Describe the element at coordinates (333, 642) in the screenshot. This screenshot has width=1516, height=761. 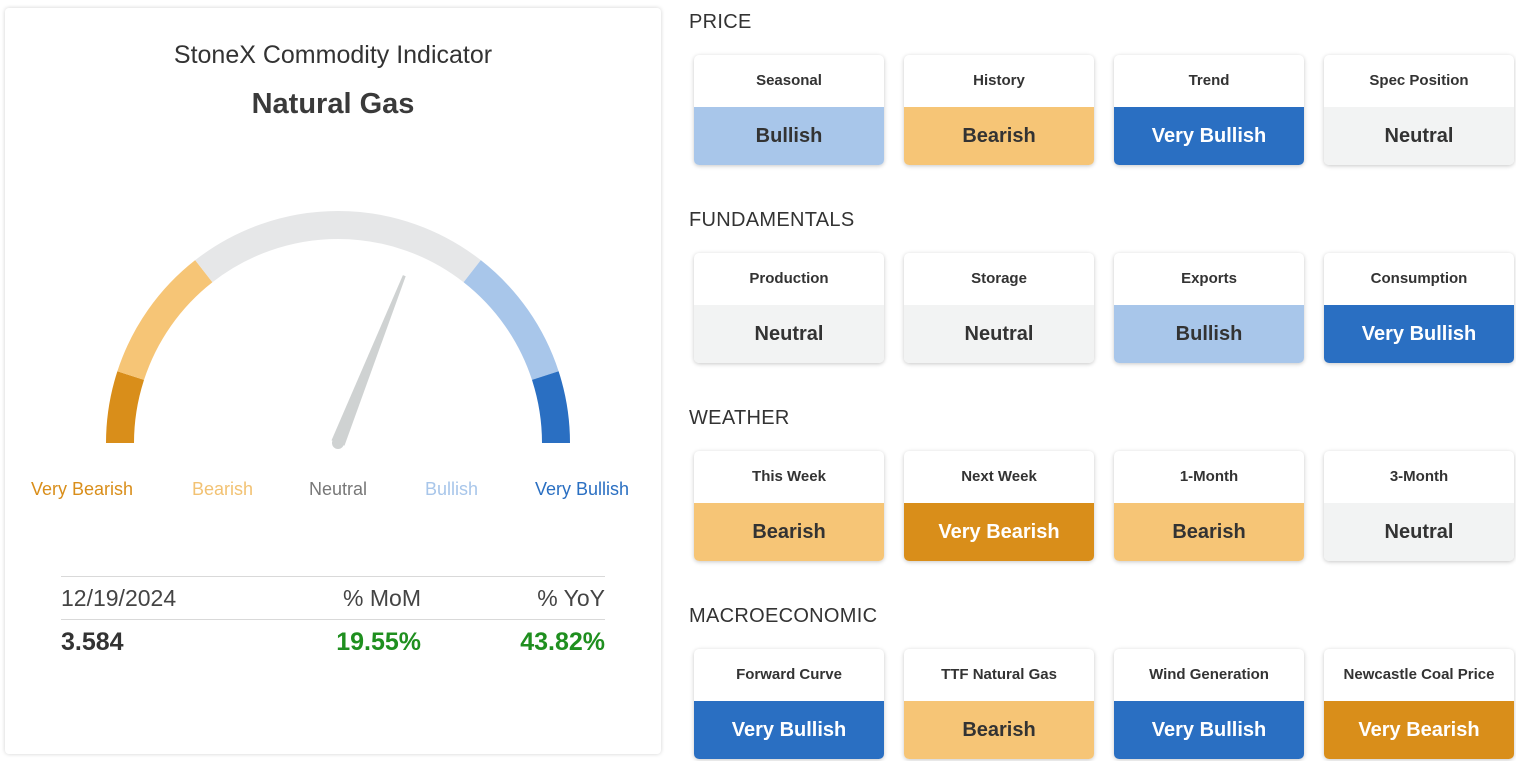
I see `stats-value-row: 3.584 19.55% 43.82%` at that location.